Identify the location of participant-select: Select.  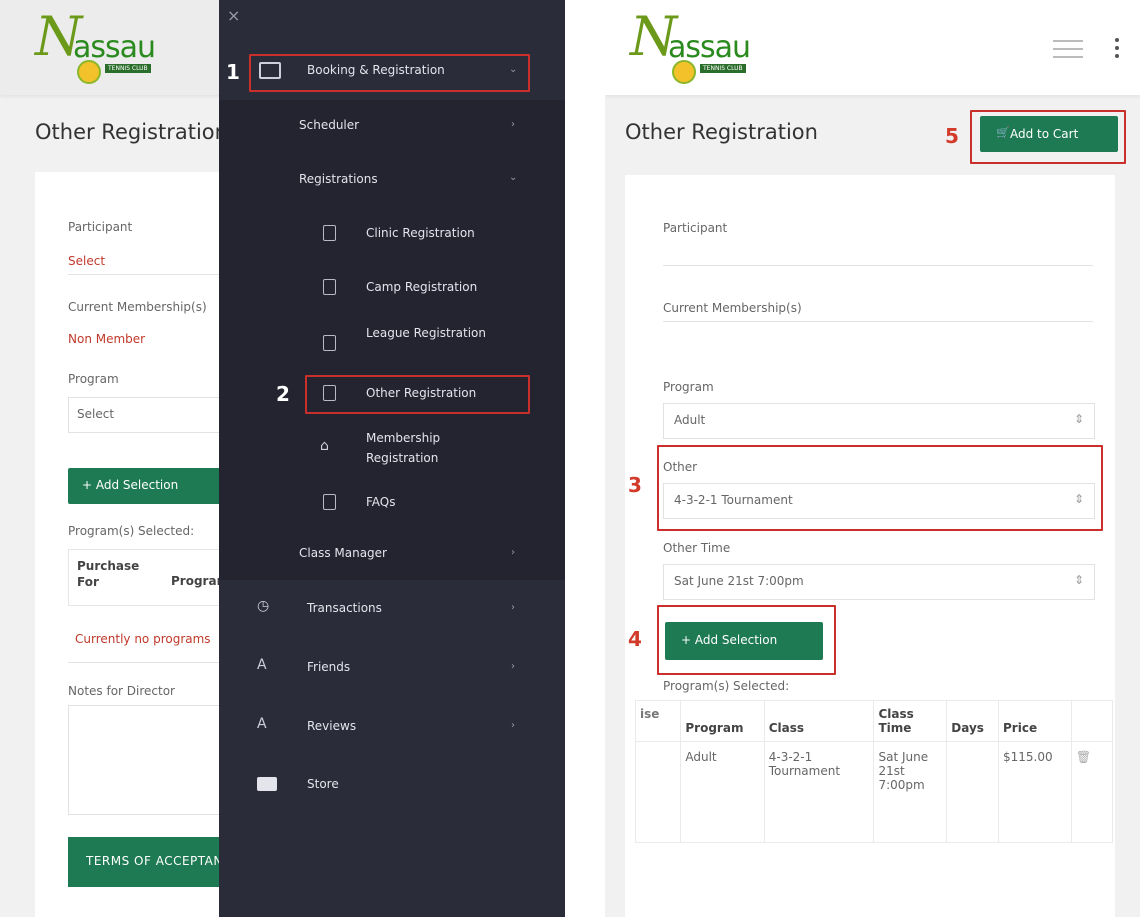
(86, 261).